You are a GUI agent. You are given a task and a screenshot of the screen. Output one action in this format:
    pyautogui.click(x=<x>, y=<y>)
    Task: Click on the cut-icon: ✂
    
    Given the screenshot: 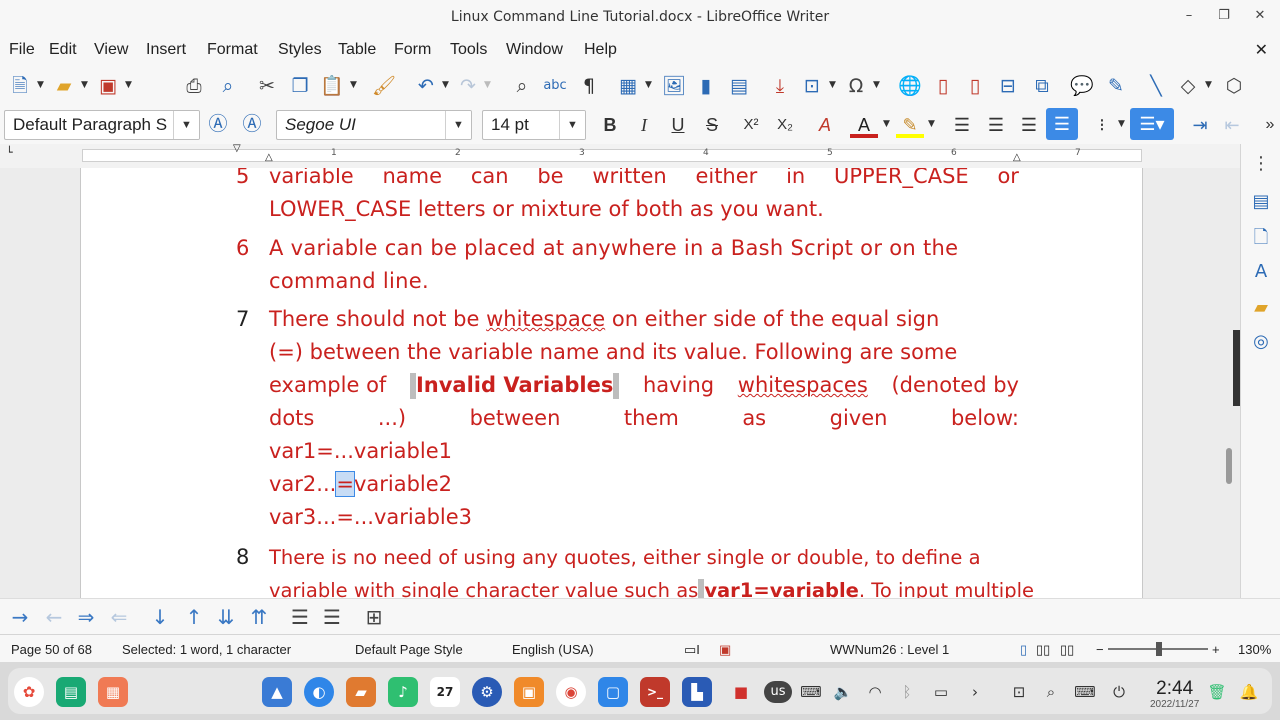 What is the action you would take?
    pyautogui.click(x=267, y=86)
    